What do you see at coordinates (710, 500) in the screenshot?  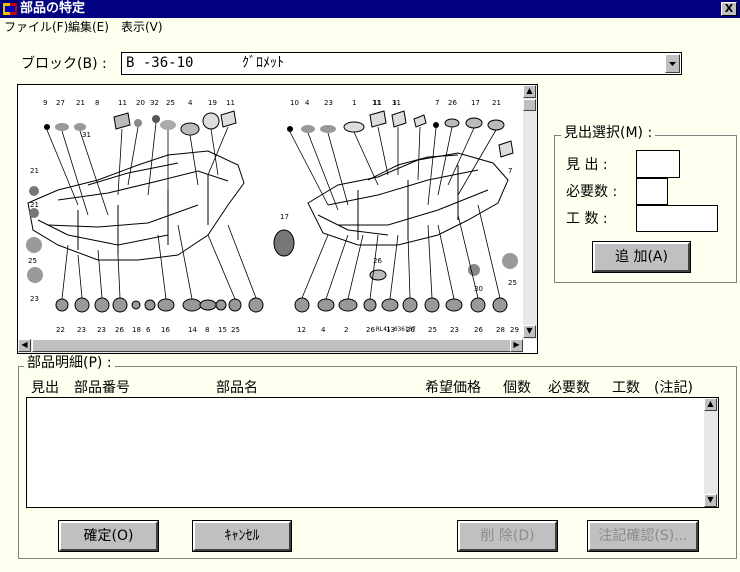 I see `list-scroll-down-button: ▼` at bounding box center [710, 500].